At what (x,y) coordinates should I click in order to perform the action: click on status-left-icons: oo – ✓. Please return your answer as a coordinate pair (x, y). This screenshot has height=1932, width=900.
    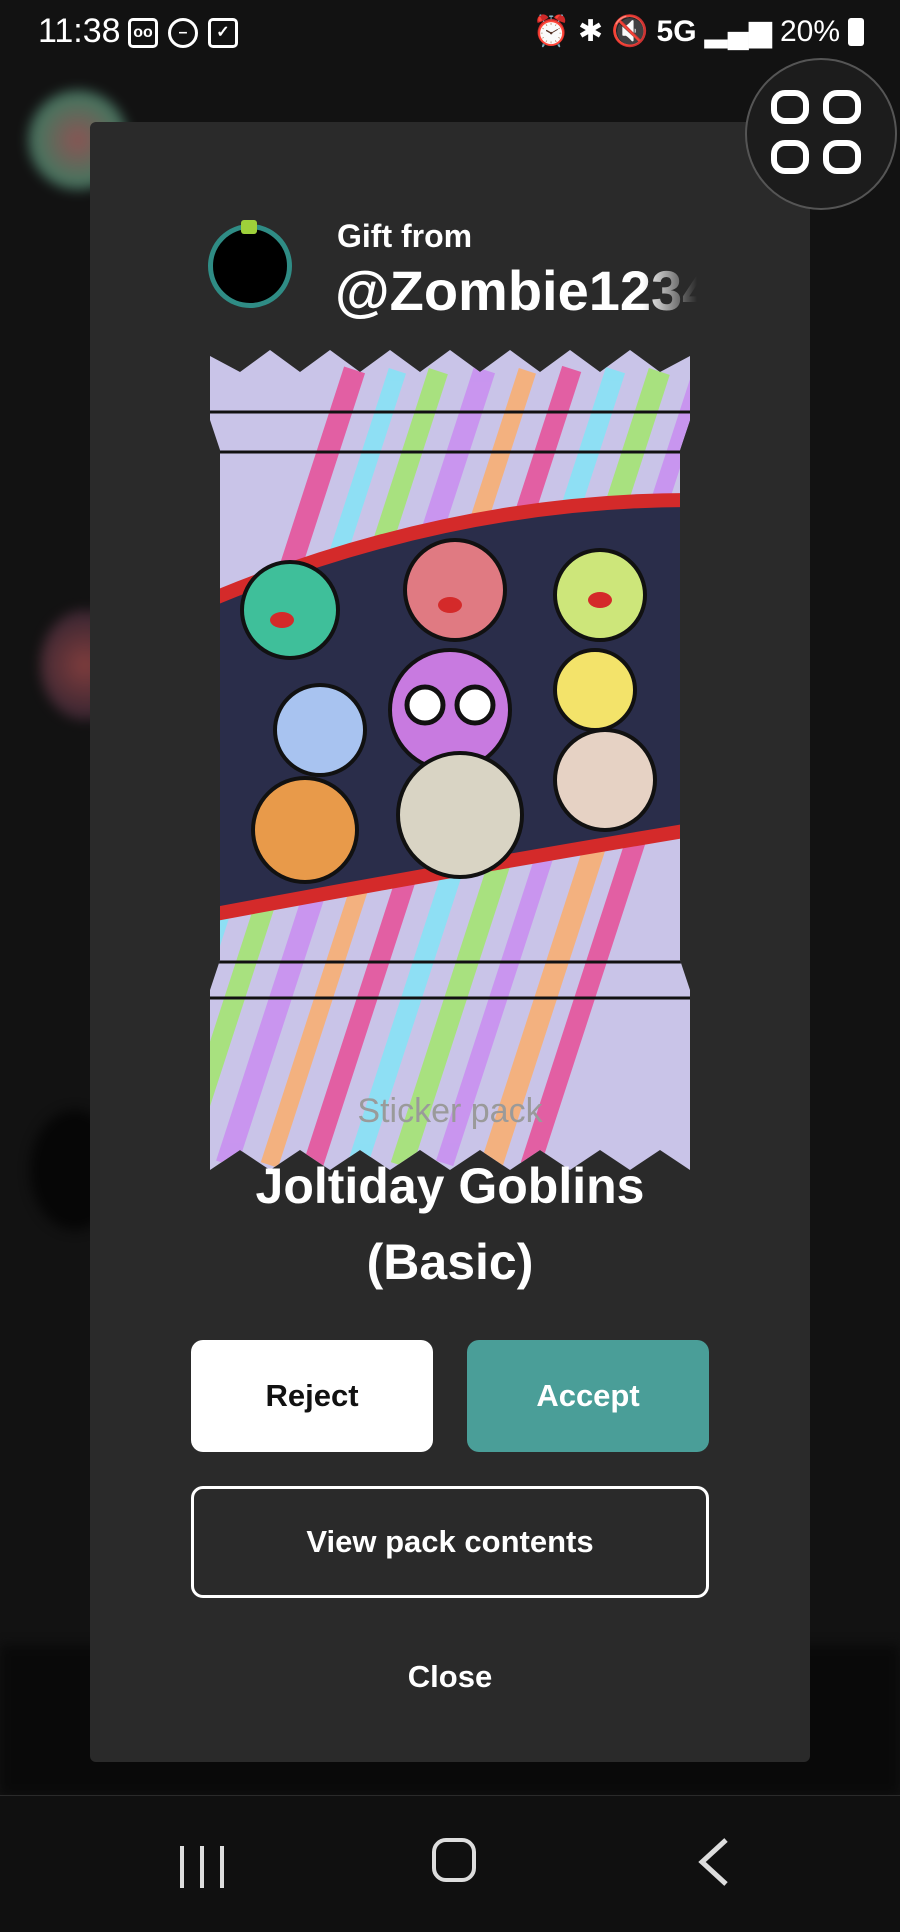
    Looking at the image, I should click on (183, 33).